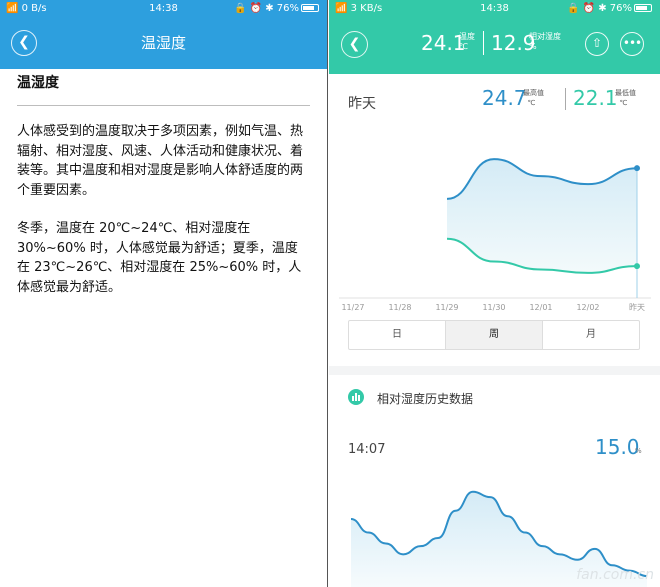 The image size is (660, 587). I want to click on humidity-label: 相对湿度%, so click(554, 42).